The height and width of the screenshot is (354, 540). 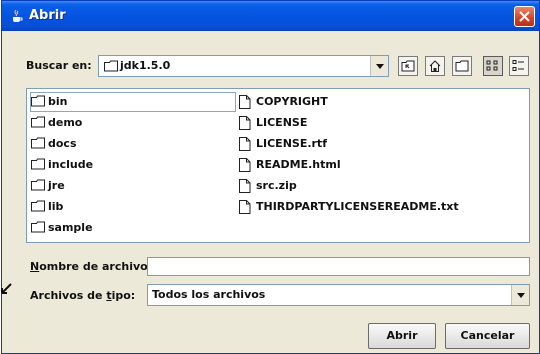 I want to click on folder-name: include, so click(x=71, y=164).